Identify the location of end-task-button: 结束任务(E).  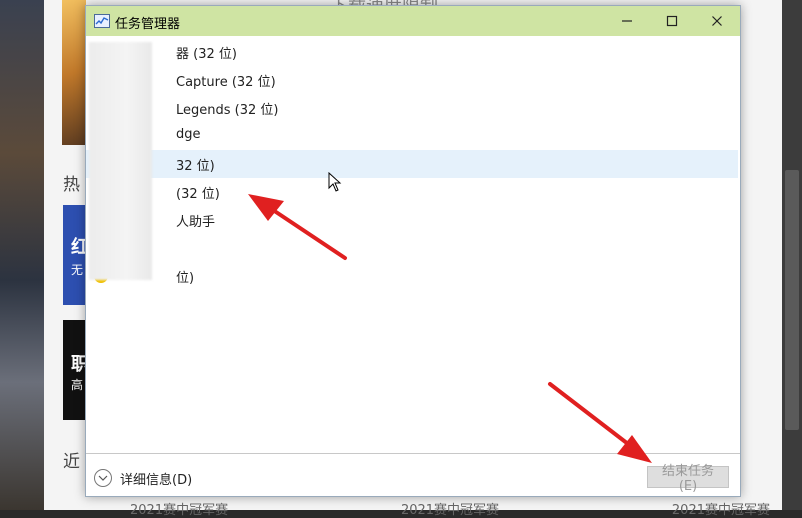
(688, 479).